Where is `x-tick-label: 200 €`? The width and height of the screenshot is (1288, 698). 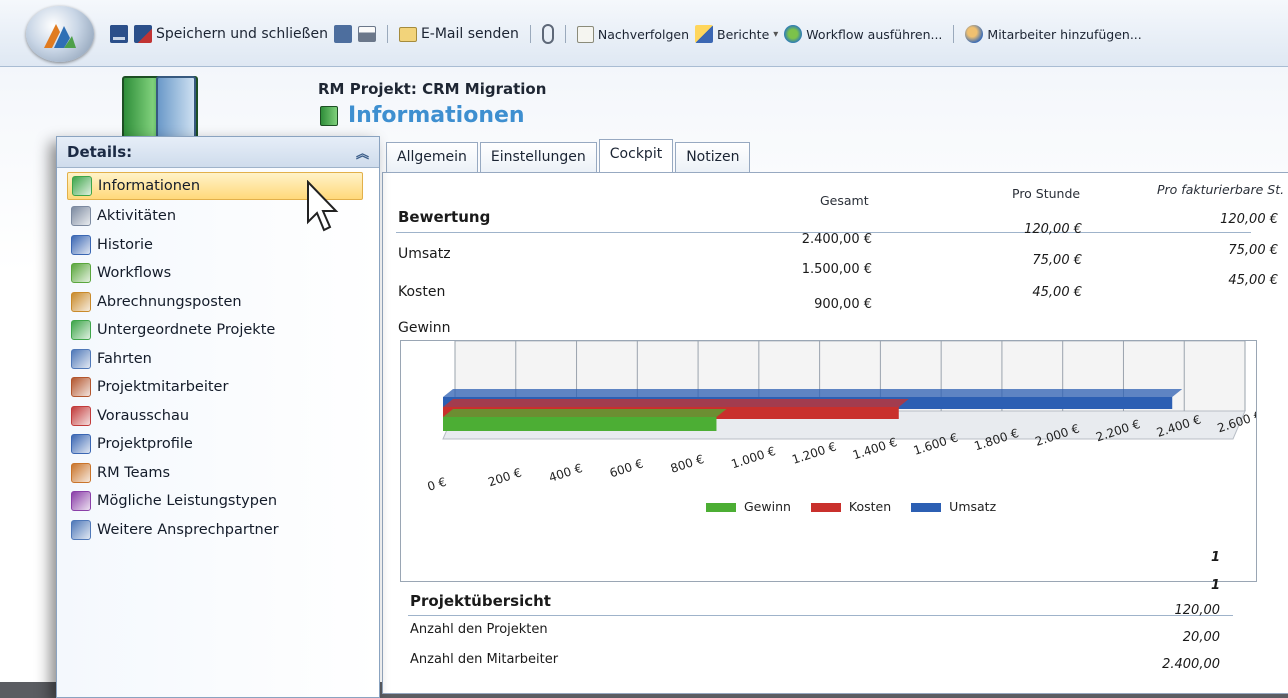 x-tick-label: 200 € is located at coordinates (504, 477).